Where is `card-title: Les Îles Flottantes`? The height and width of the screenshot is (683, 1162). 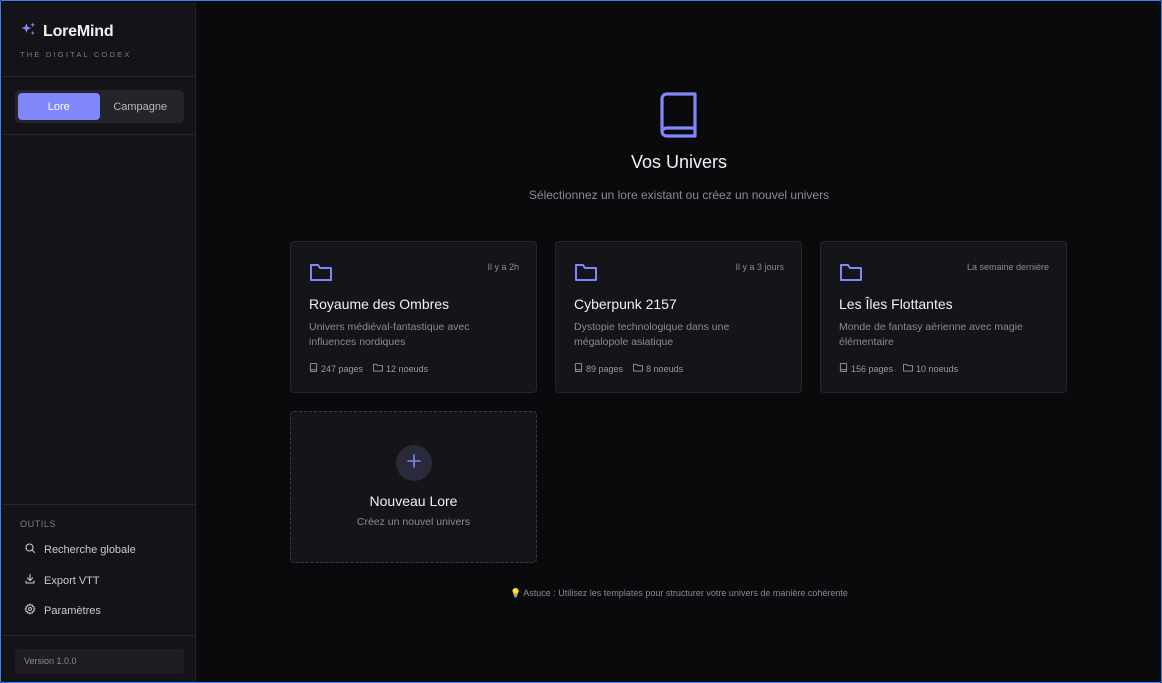 card-title: Les Îles Flottantes is located at coordinates (896, 304).